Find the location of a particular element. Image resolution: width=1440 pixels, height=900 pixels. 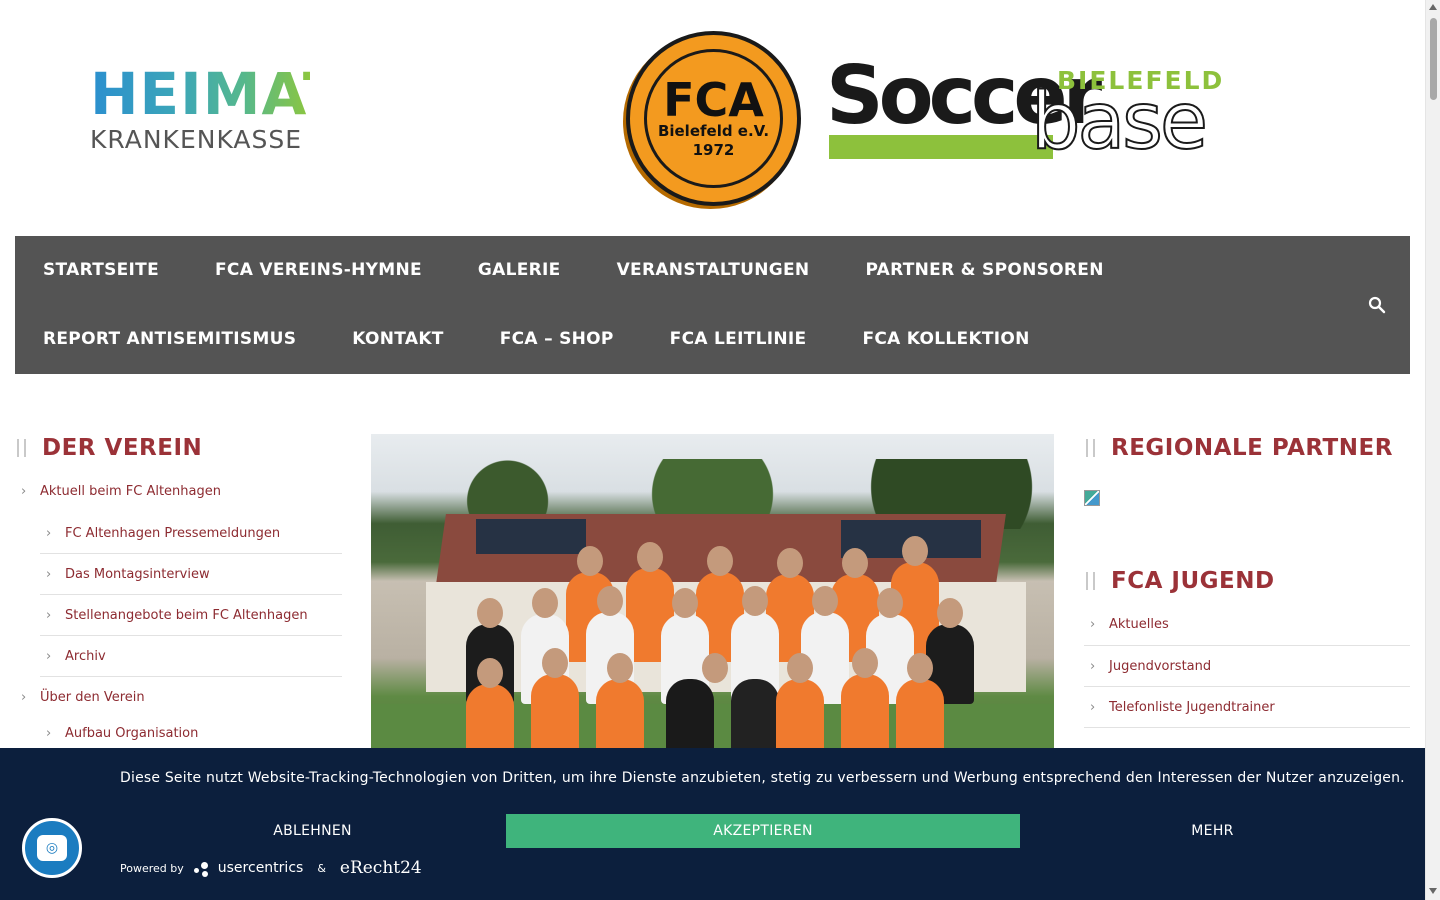

nav-item-partner-sponsoren: PARTNER & SPONSOREN is located at coordinates (984, 270).